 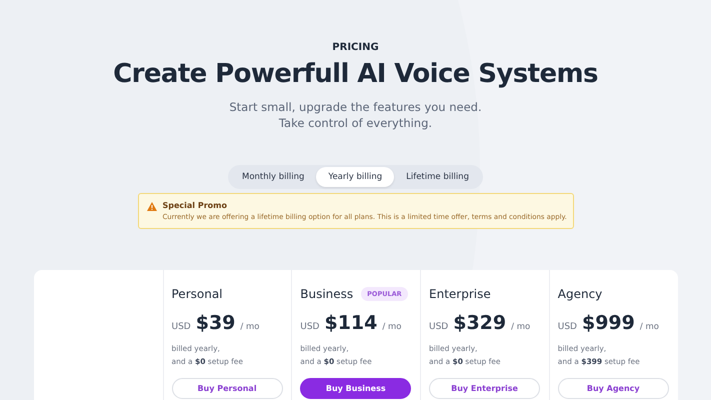 I want to click on billing-tab: Lifetime billing, so click(x=437, y=177).